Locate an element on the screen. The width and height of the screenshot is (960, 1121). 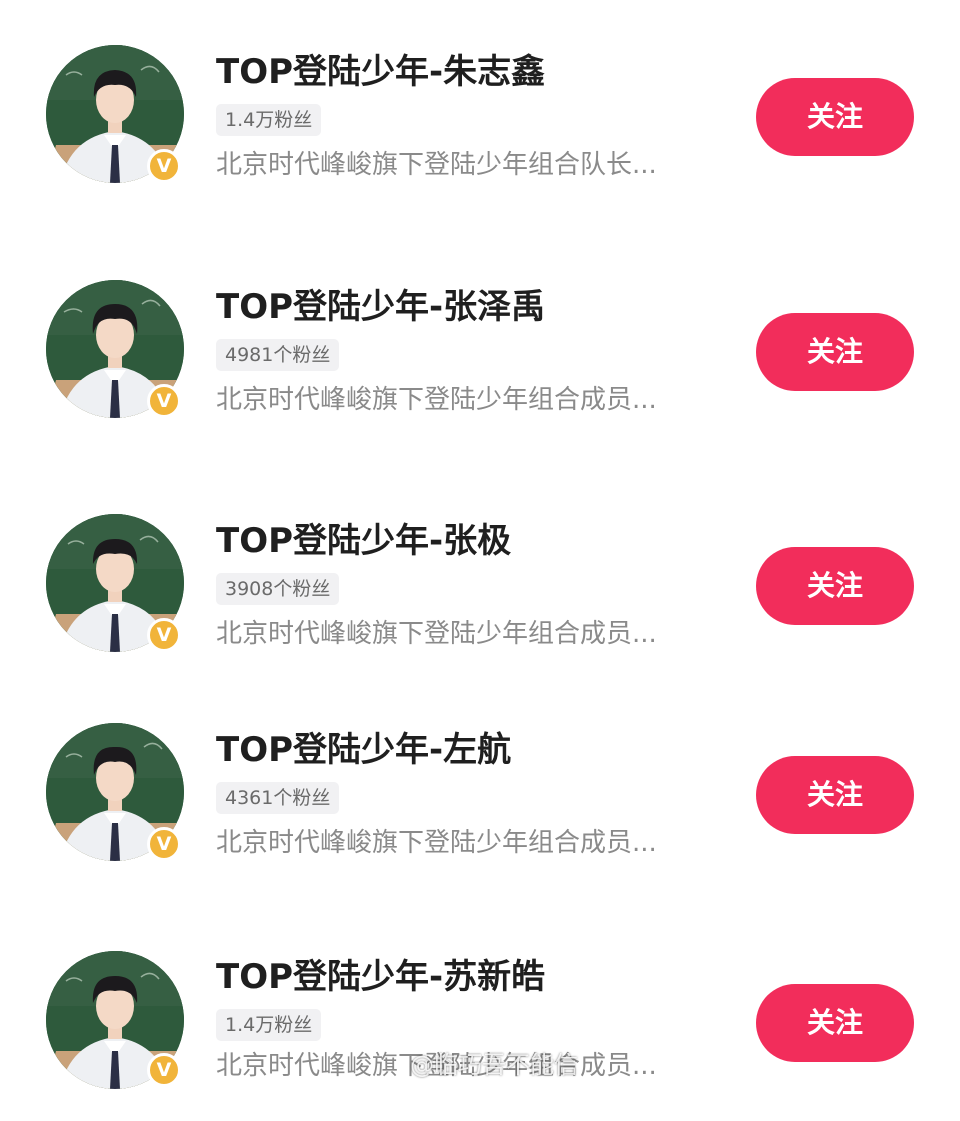
account-name: TOP登陆少年-苏新皓 is located at coordinates (380, 977).